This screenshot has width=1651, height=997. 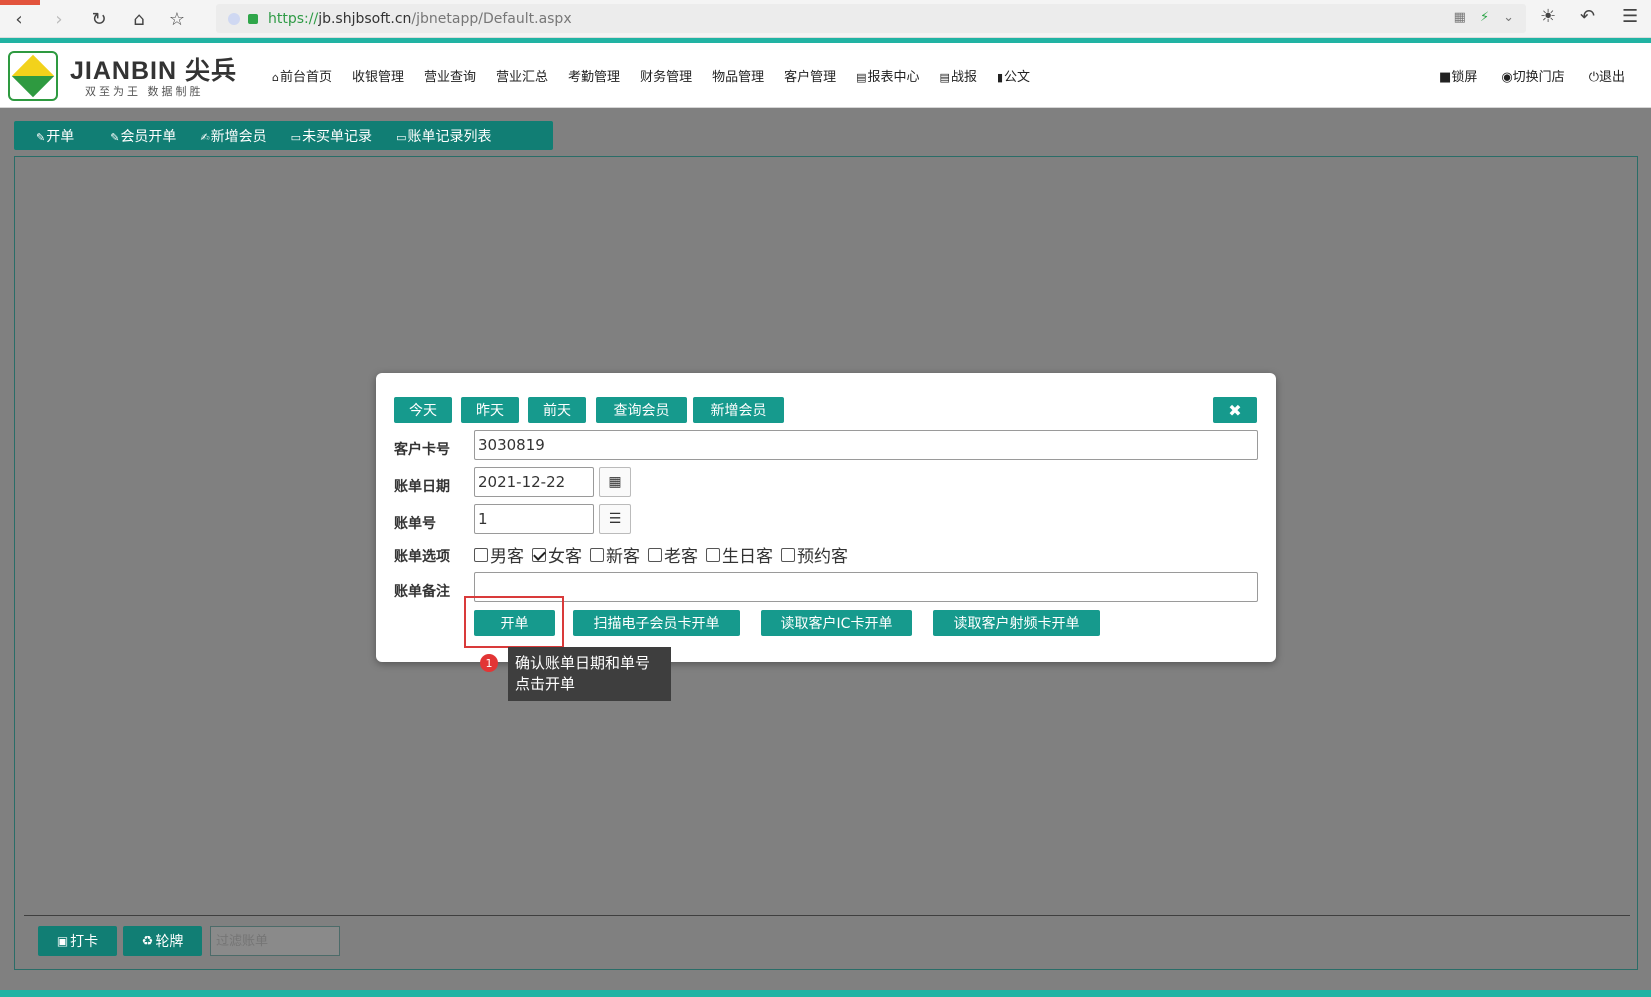 I want to click on logo-diamond-icon, so click(x=33, y=76).